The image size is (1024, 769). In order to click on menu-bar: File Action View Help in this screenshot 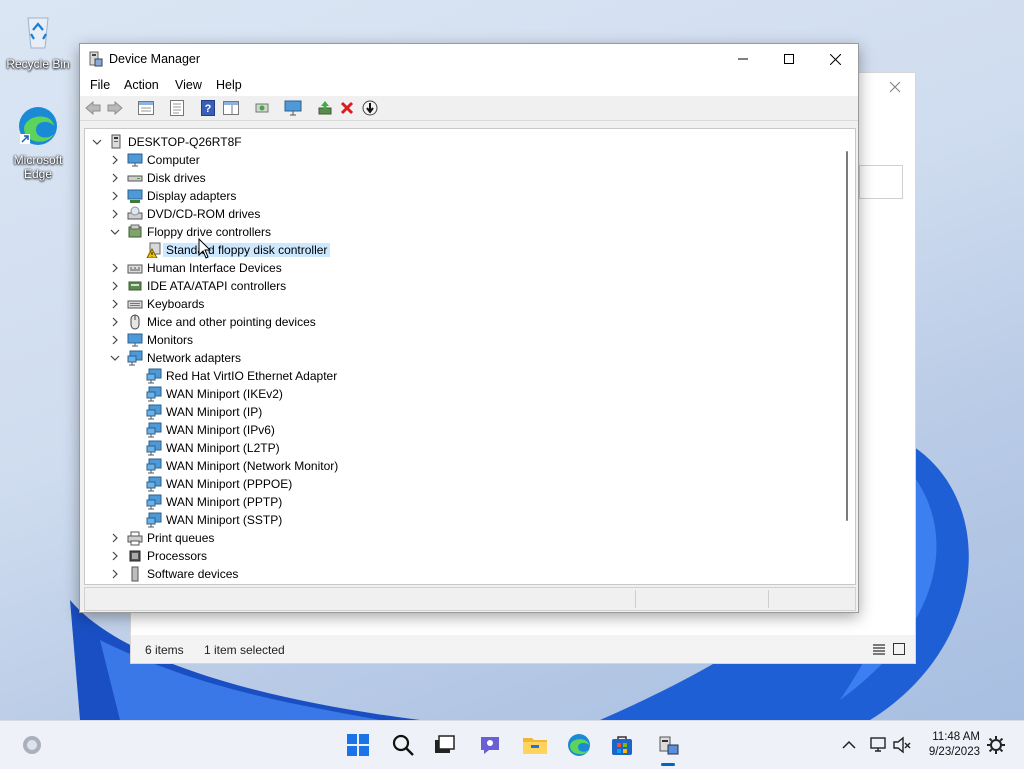, I will do `click(469, 85)`.